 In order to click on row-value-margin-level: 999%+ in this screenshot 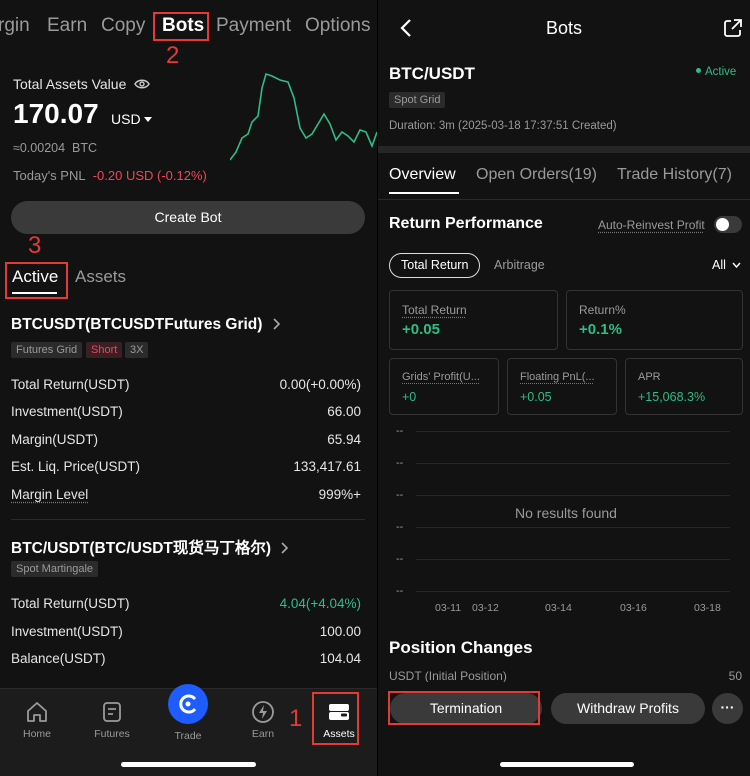, I will do `click(339, 494)`.